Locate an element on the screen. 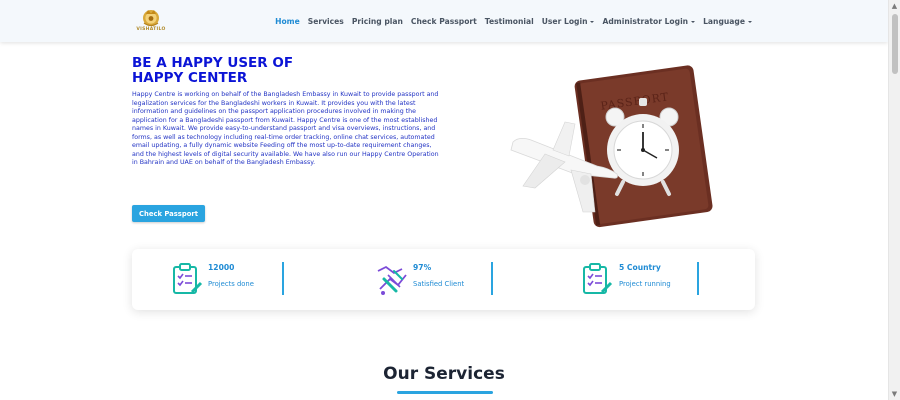 Image resolution: width=900 pixels, height=400 pixels. stats-card: 12000 Projects done 97% Satisfied Client is located at coordinates (443, 279).